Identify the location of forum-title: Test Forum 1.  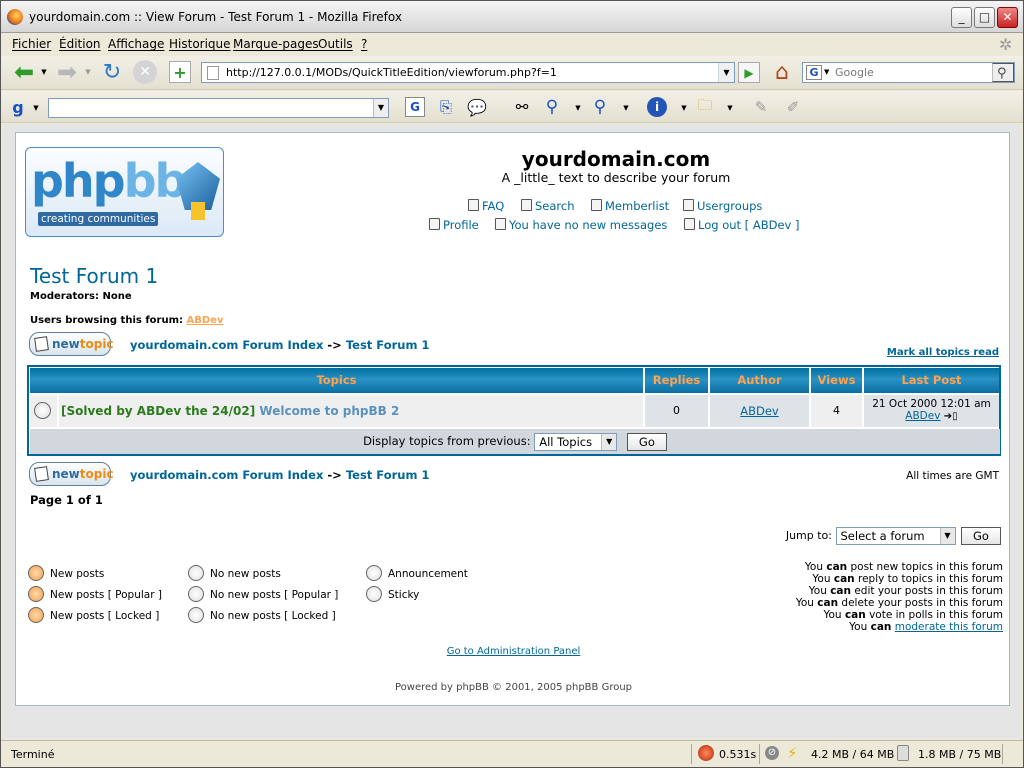
(94, 276).